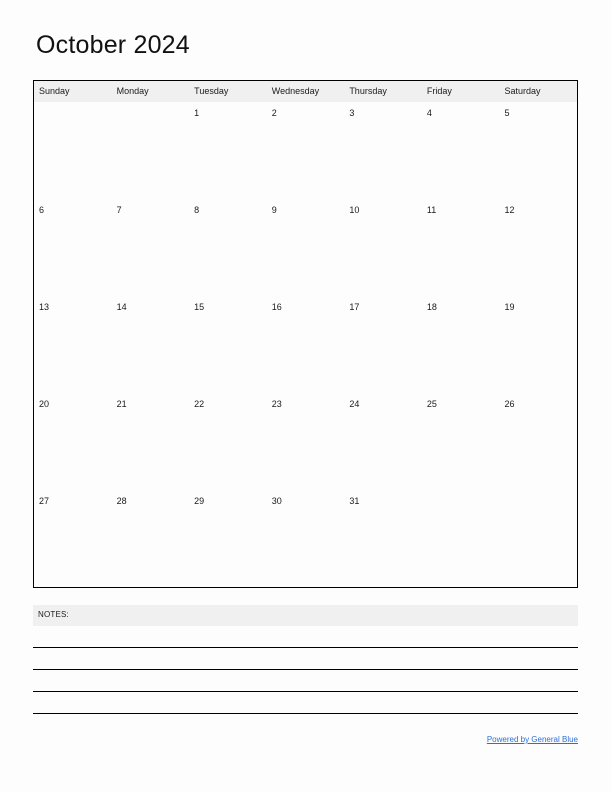  I want to click on day-cell: 27, so click(73, 538).